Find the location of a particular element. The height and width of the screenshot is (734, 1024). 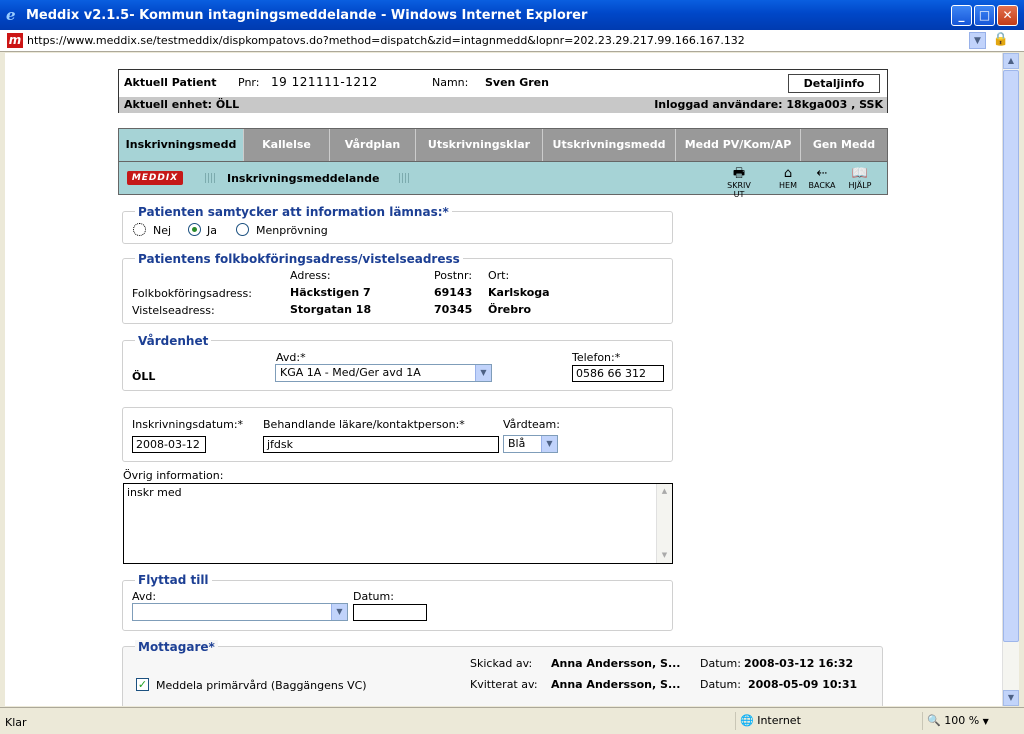

consent-no-label: Nej is located at coordinates (162, 230).